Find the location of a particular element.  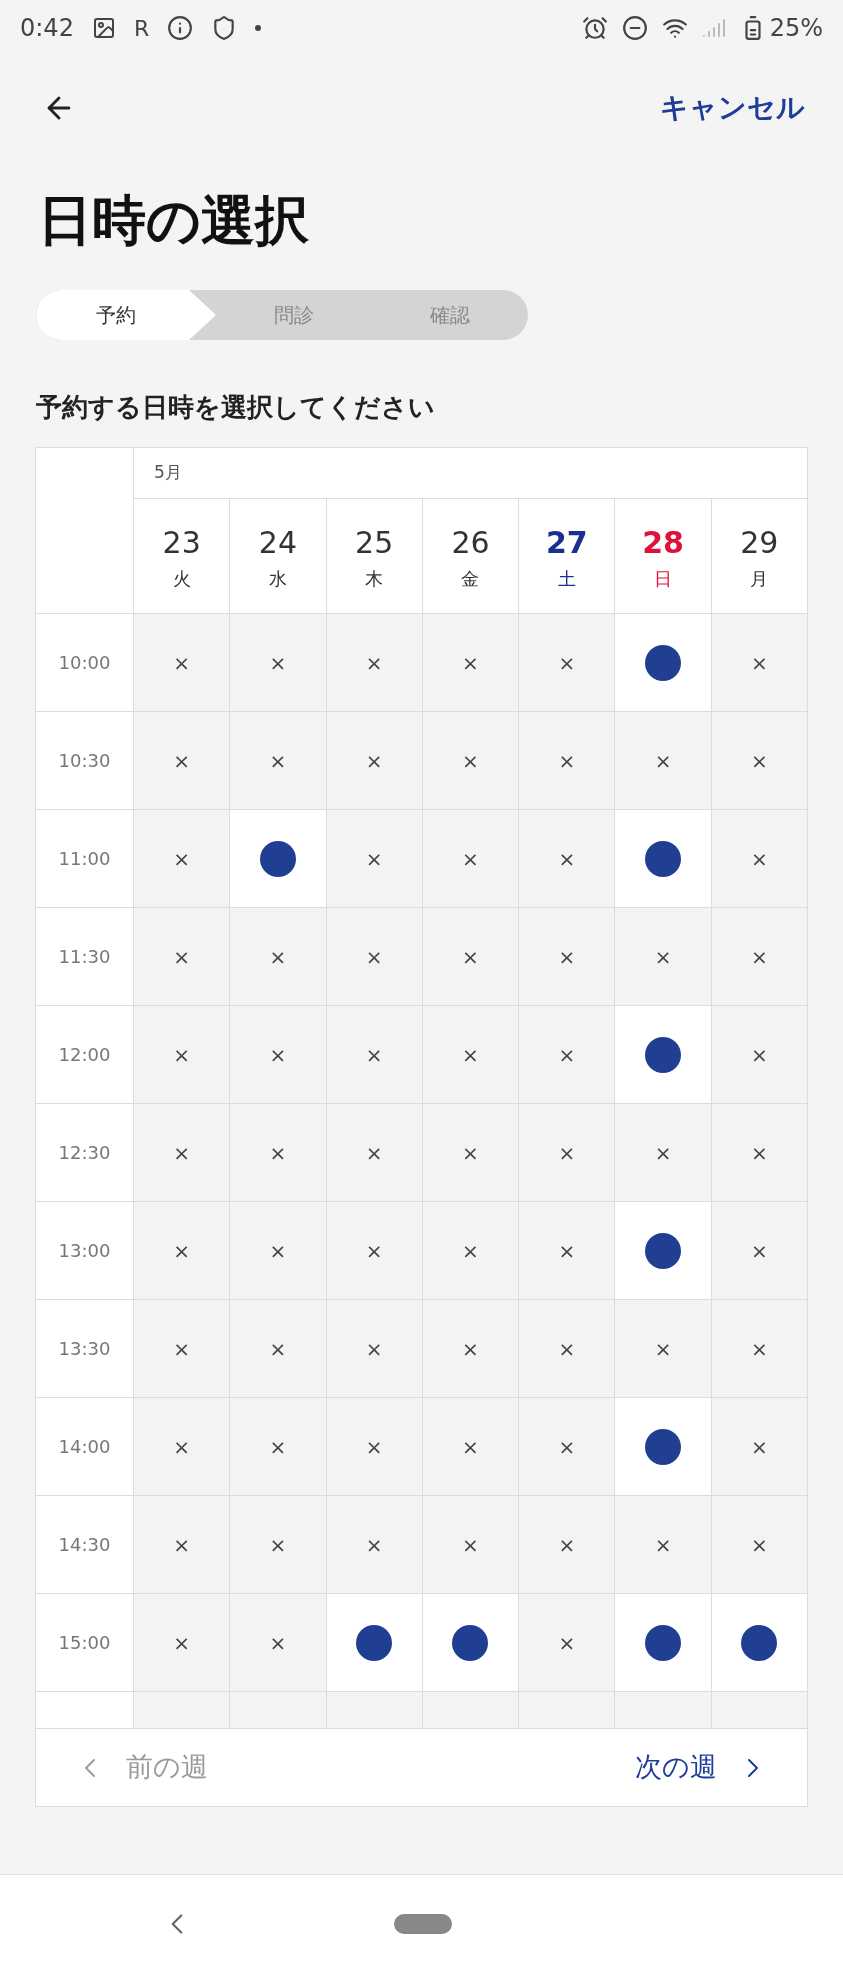

instruction-text: 予約する日時を選択してください is located at coordinates (235, 407).